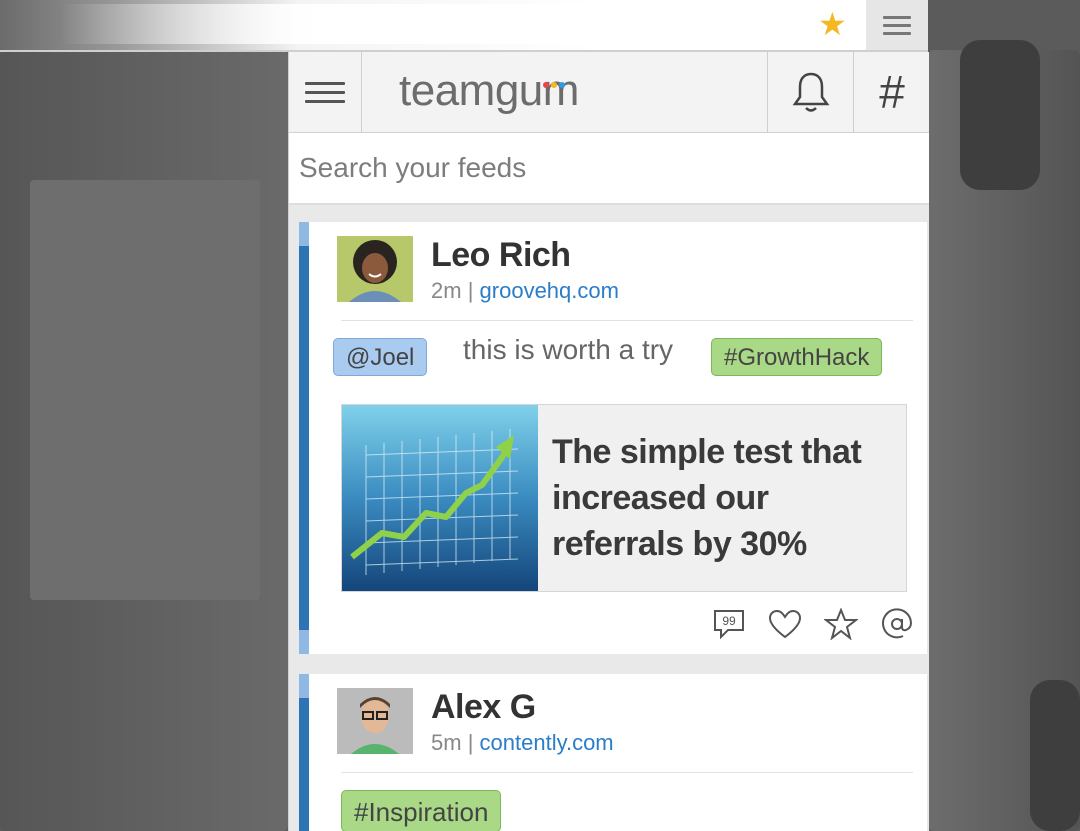 The width and height of the screenshot is (1080, 831). Describe the element at coordinates (547, 742) in the screenshot. I see `source-link: contently.com` at that location.